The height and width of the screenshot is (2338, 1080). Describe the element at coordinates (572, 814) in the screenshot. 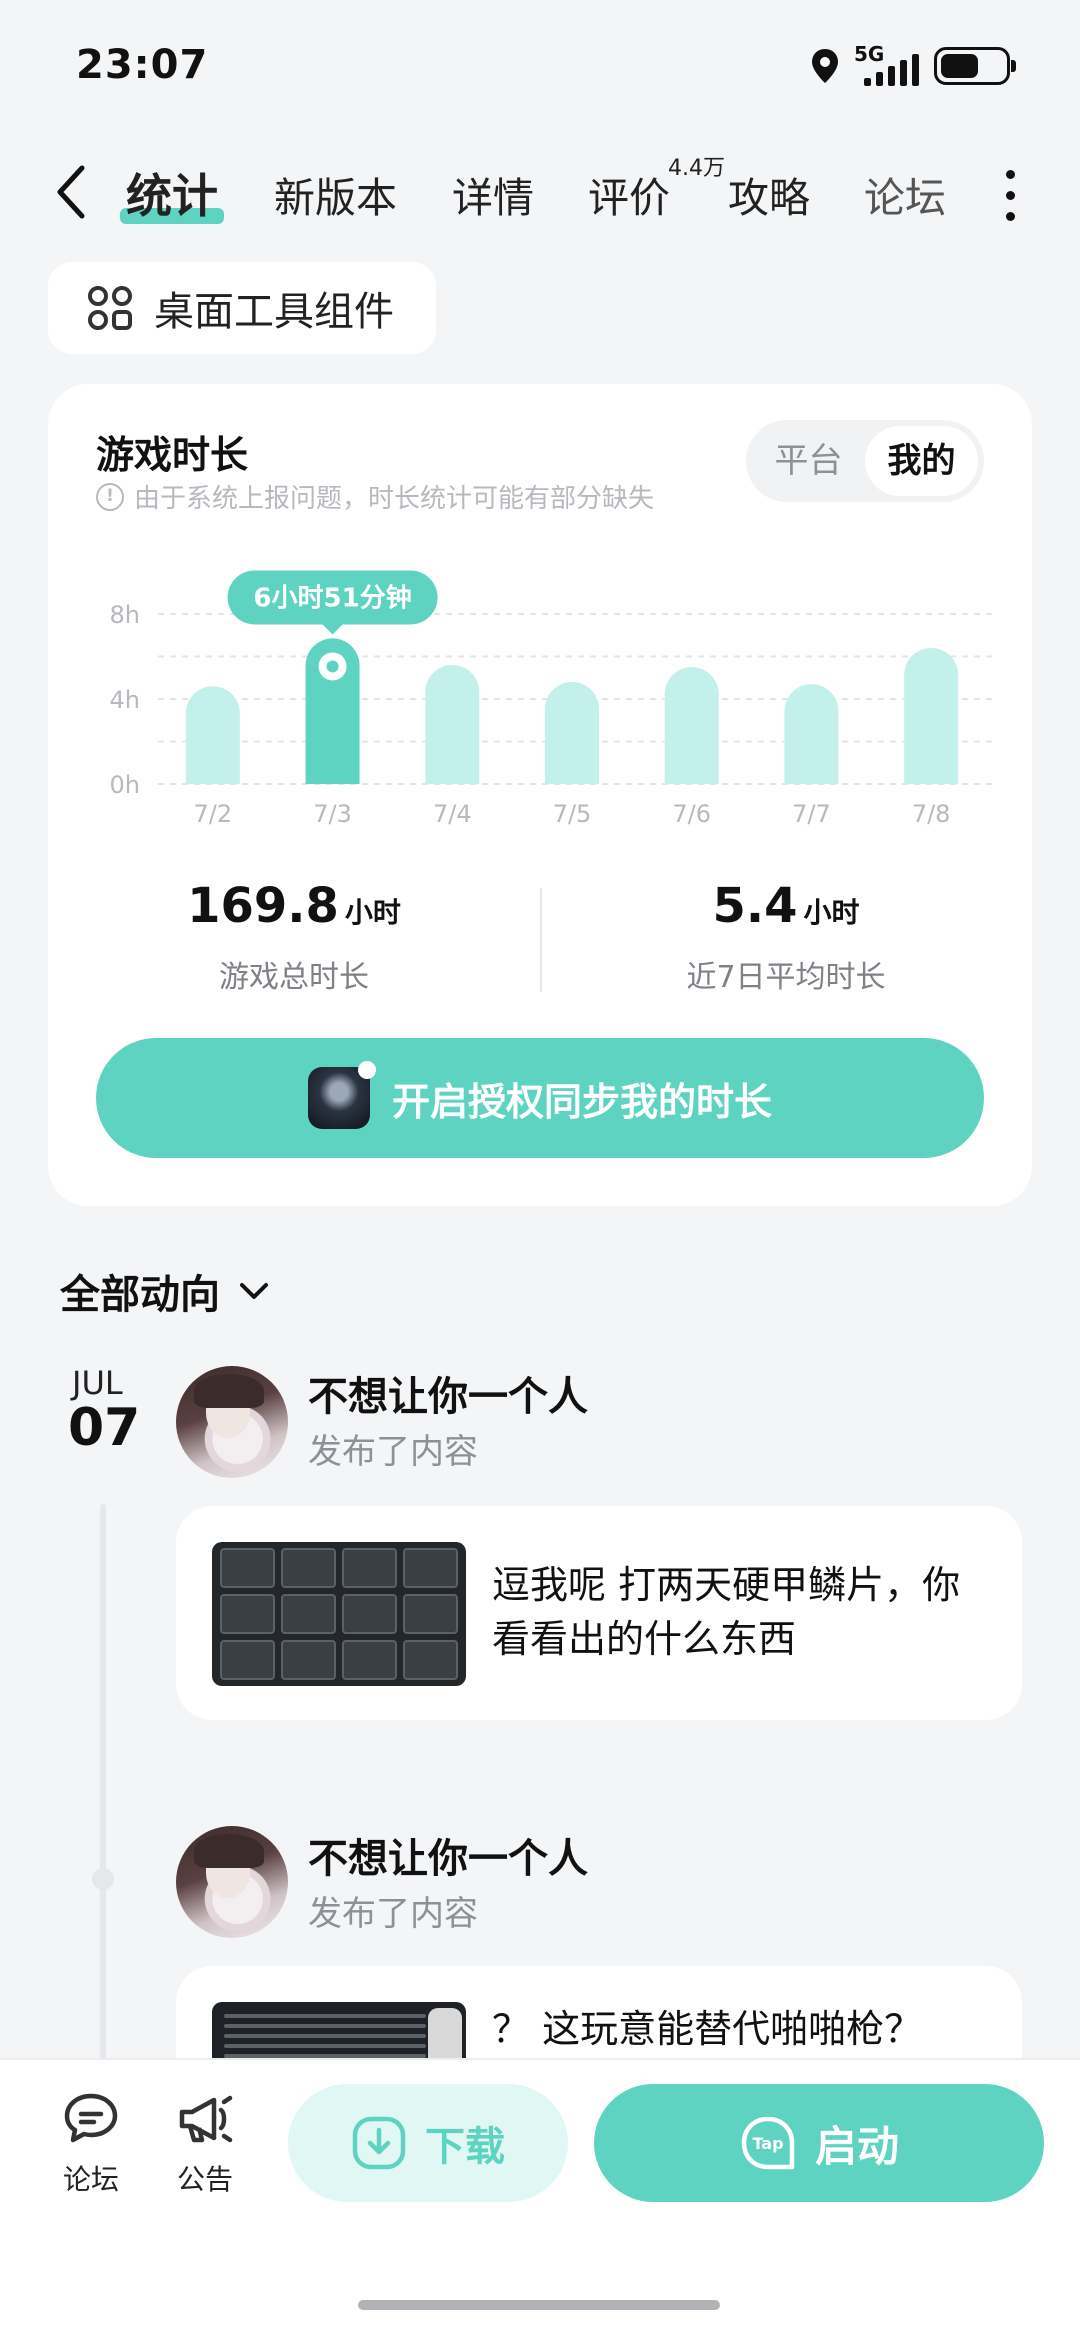

I see `x-tick-label: 7/5` at that location.